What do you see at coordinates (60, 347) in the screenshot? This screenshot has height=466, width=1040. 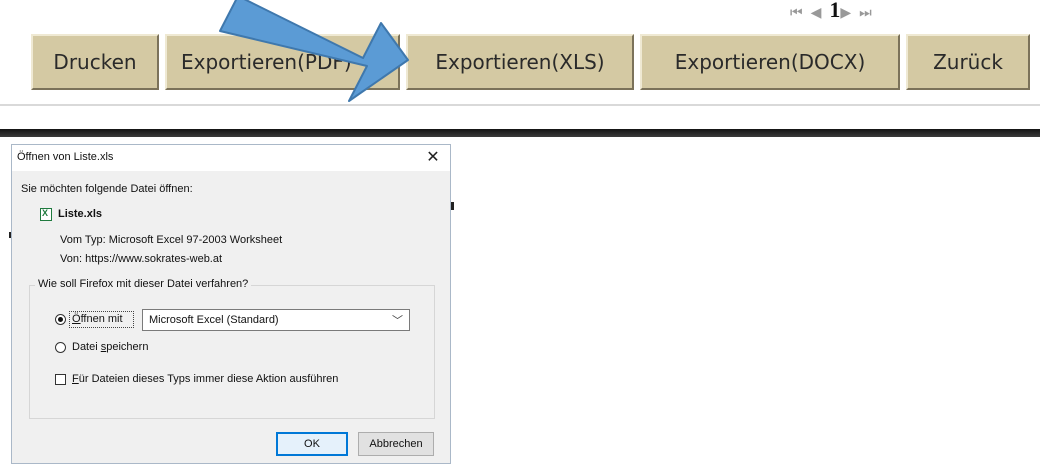 I see `save-file-radio` at bounding box center [60, 347].